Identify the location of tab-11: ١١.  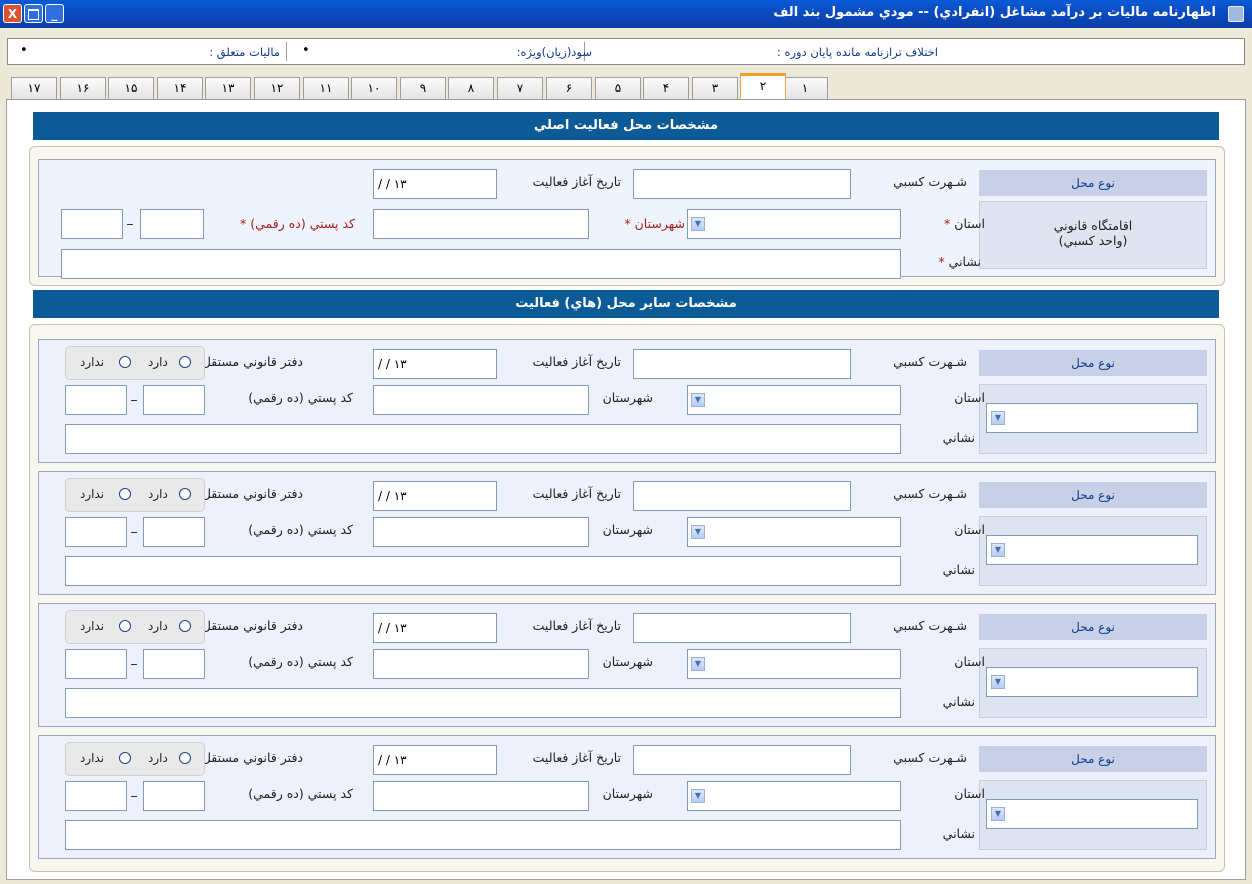
(326, 88).